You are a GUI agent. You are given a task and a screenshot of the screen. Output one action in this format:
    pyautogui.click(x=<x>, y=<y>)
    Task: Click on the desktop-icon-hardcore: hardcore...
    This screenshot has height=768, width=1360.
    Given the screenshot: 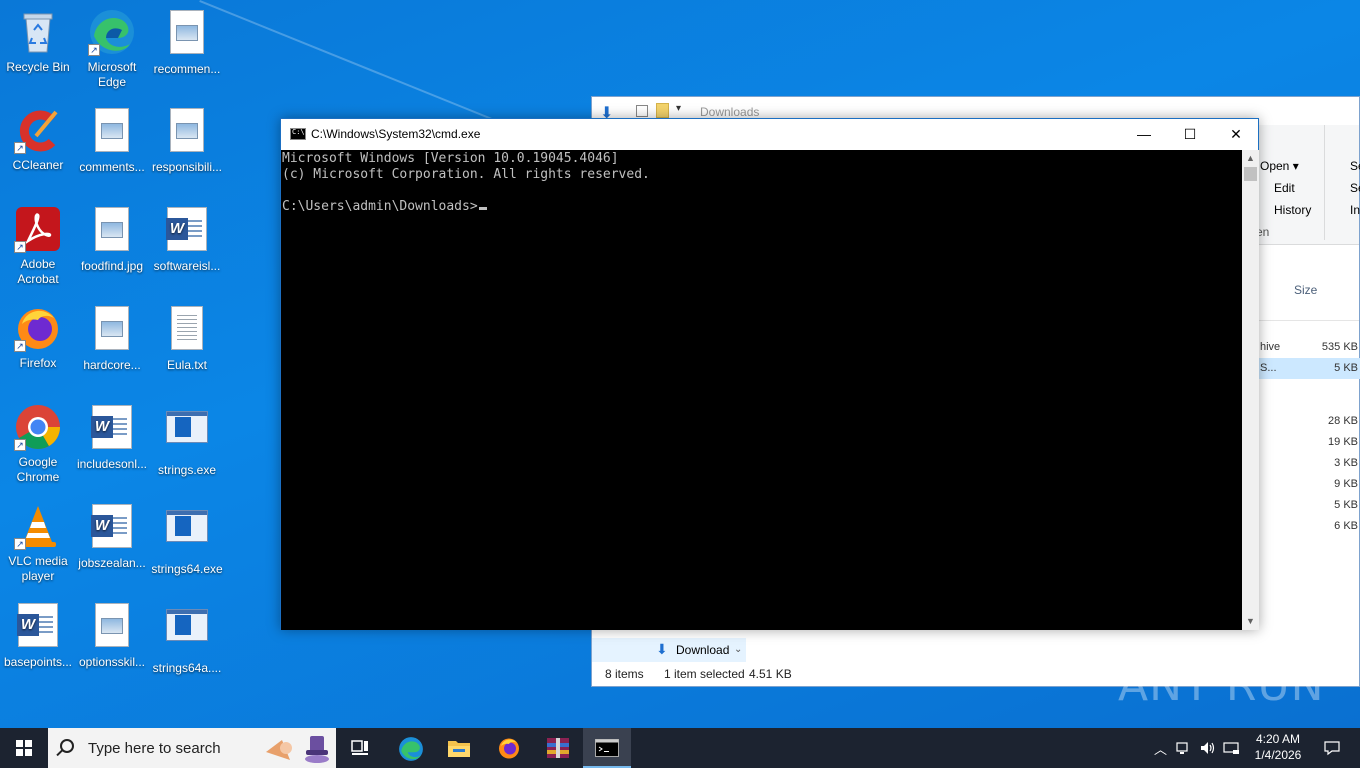 What is the action you would take?
    pyautogui.click(x=112, y=338)
    